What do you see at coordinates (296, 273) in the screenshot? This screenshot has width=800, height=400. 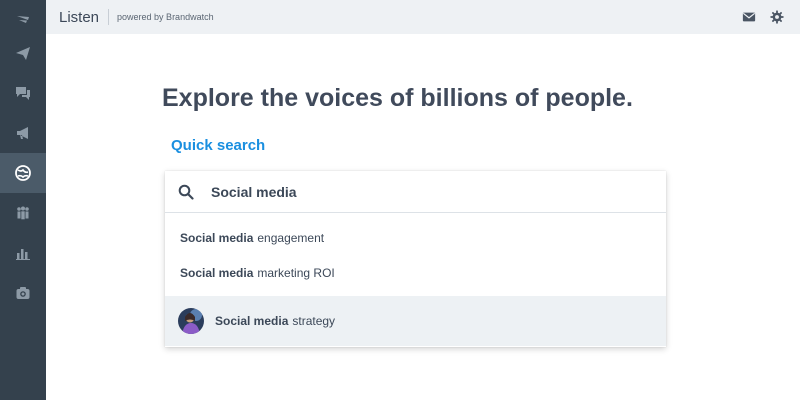 I see `suggestion-rest: marketing ROI` at bounding box center [296, 273].